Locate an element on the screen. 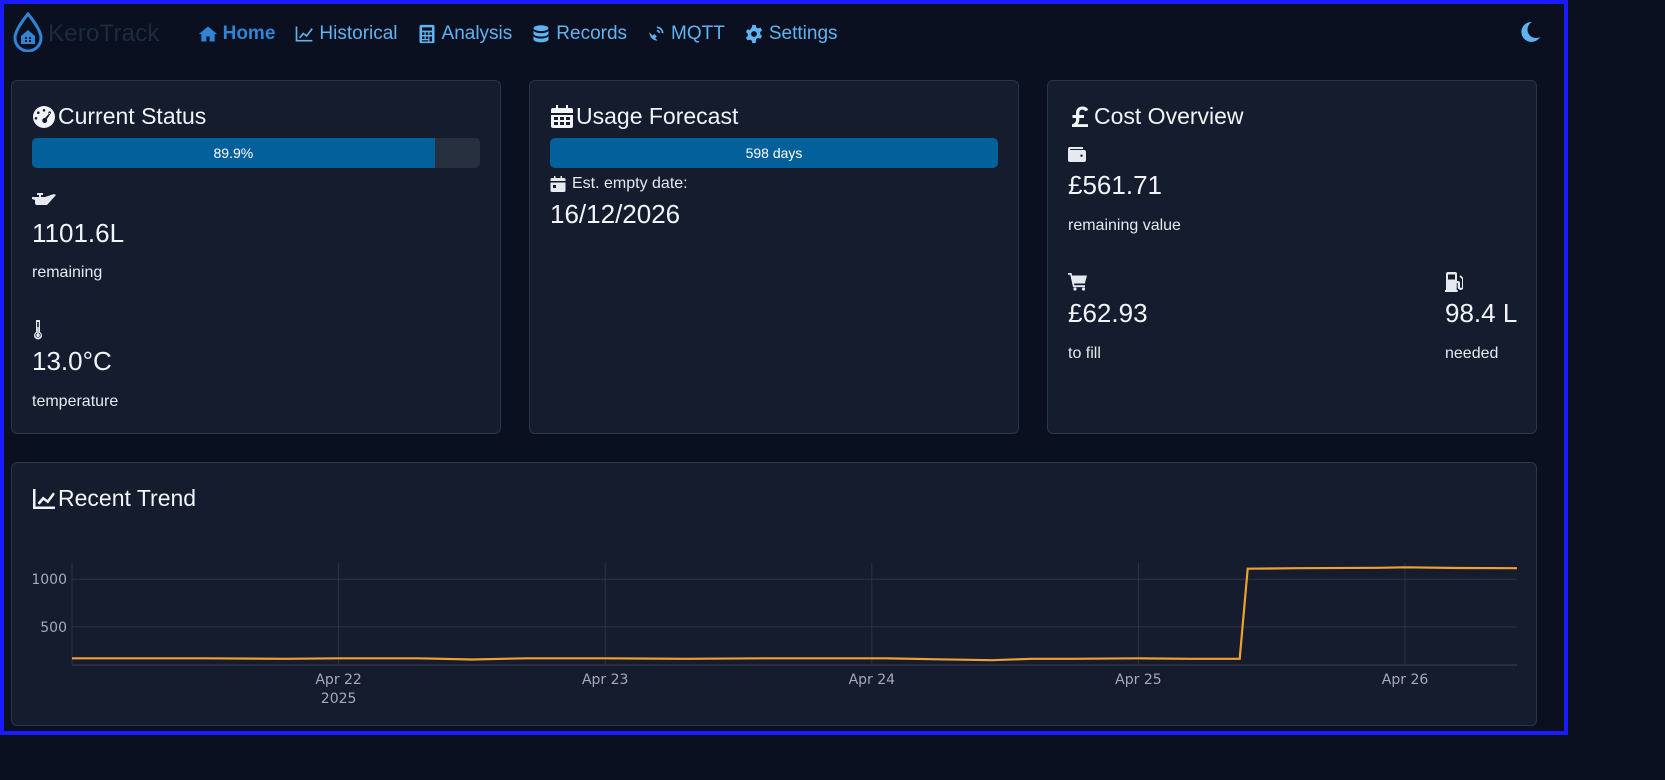 The height and width of the screenshot is (780, 1665). wallet-icon is located at coordinates (1077, 154).